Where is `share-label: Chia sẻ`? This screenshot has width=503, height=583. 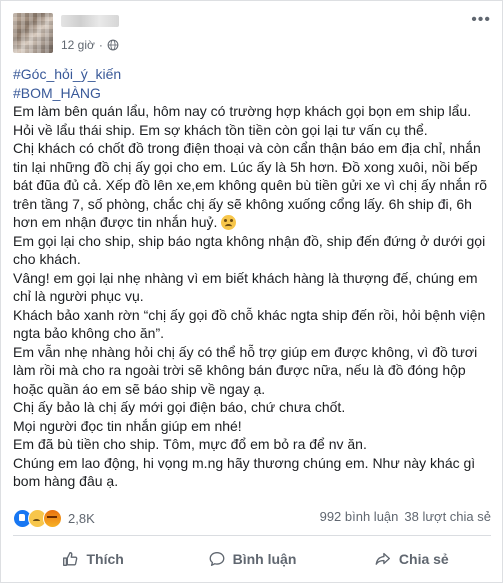
share-label: Chia sẻ is located at coordinates (423, 559).